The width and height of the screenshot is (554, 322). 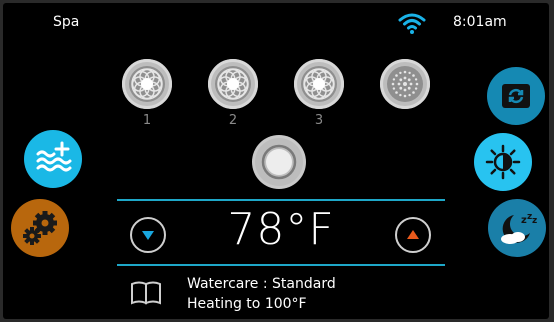 I want to click on settings-gears-icon, so click(x=40, y=228).